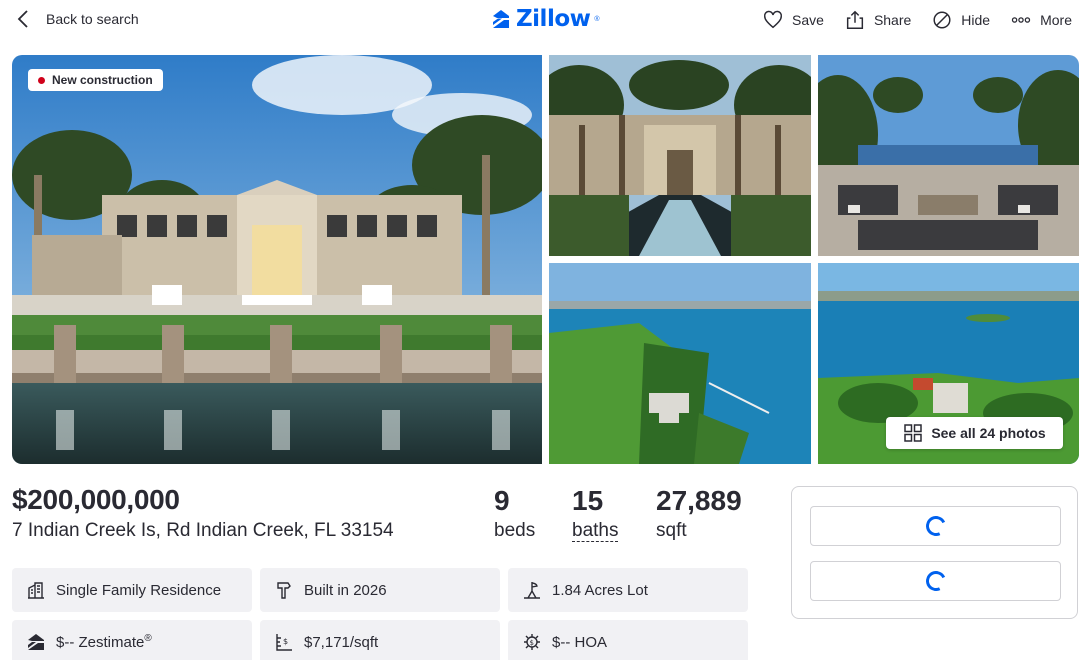  I want to click on building-icon, so click(36, 590).